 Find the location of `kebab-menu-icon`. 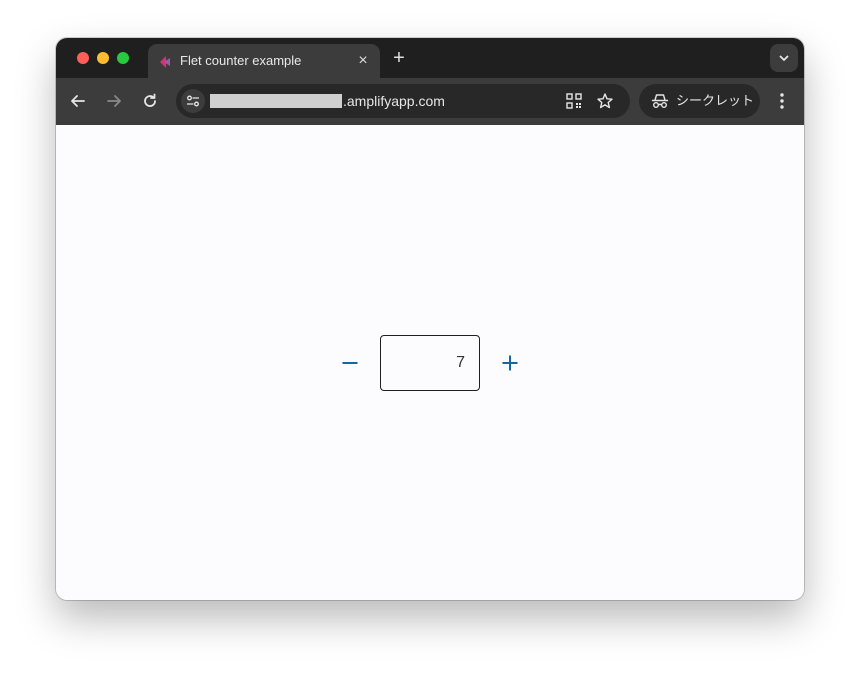

kebab-menu-icon is located at coordinates (782, 101).